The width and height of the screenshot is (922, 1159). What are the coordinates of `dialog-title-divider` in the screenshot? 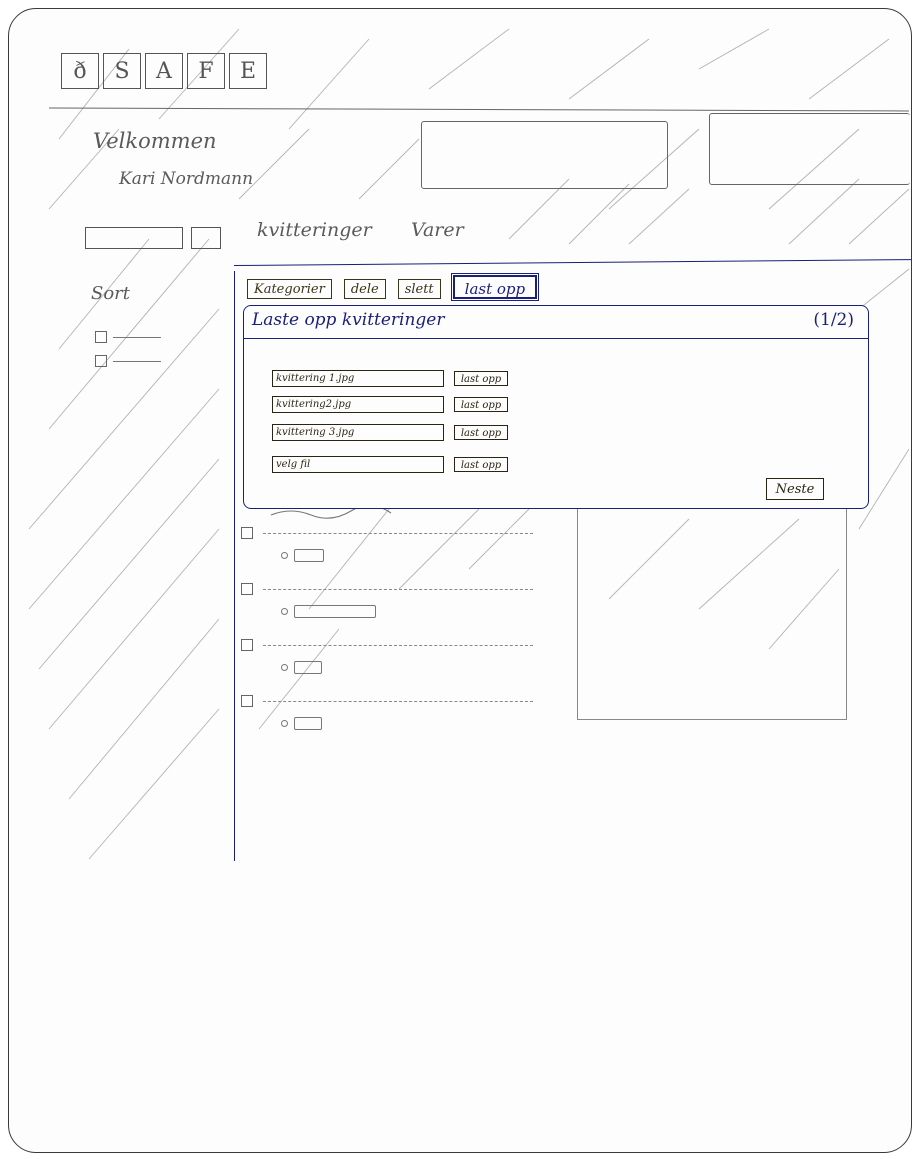 It's located at (556, 338).